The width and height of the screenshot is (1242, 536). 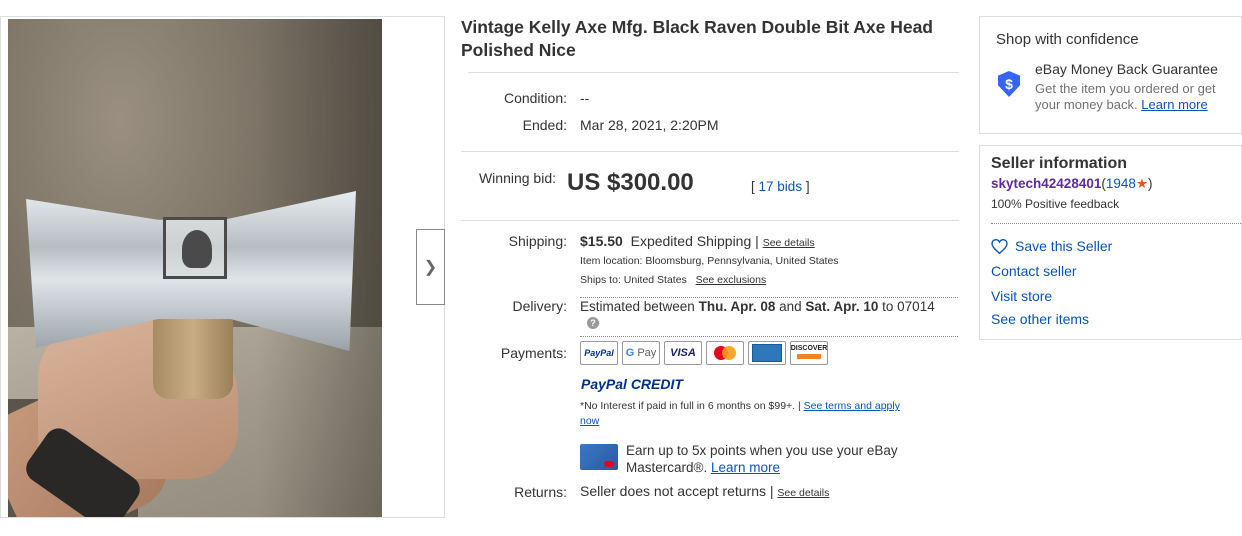 What do you see at coordinates (803, 493) in the screenshot?
I see `returns-details-link: See details` at bounding box center [803, 493].